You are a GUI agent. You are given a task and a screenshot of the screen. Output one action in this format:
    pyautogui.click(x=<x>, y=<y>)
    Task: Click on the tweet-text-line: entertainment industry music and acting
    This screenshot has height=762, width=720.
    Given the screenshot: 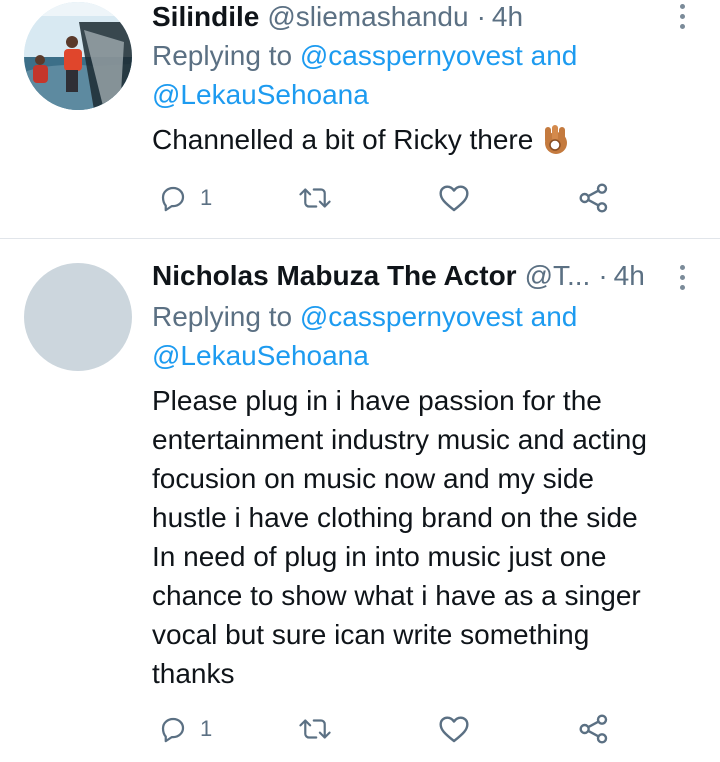 What is the action you would take?
    pyautogui.click(x=399, y=439)
    